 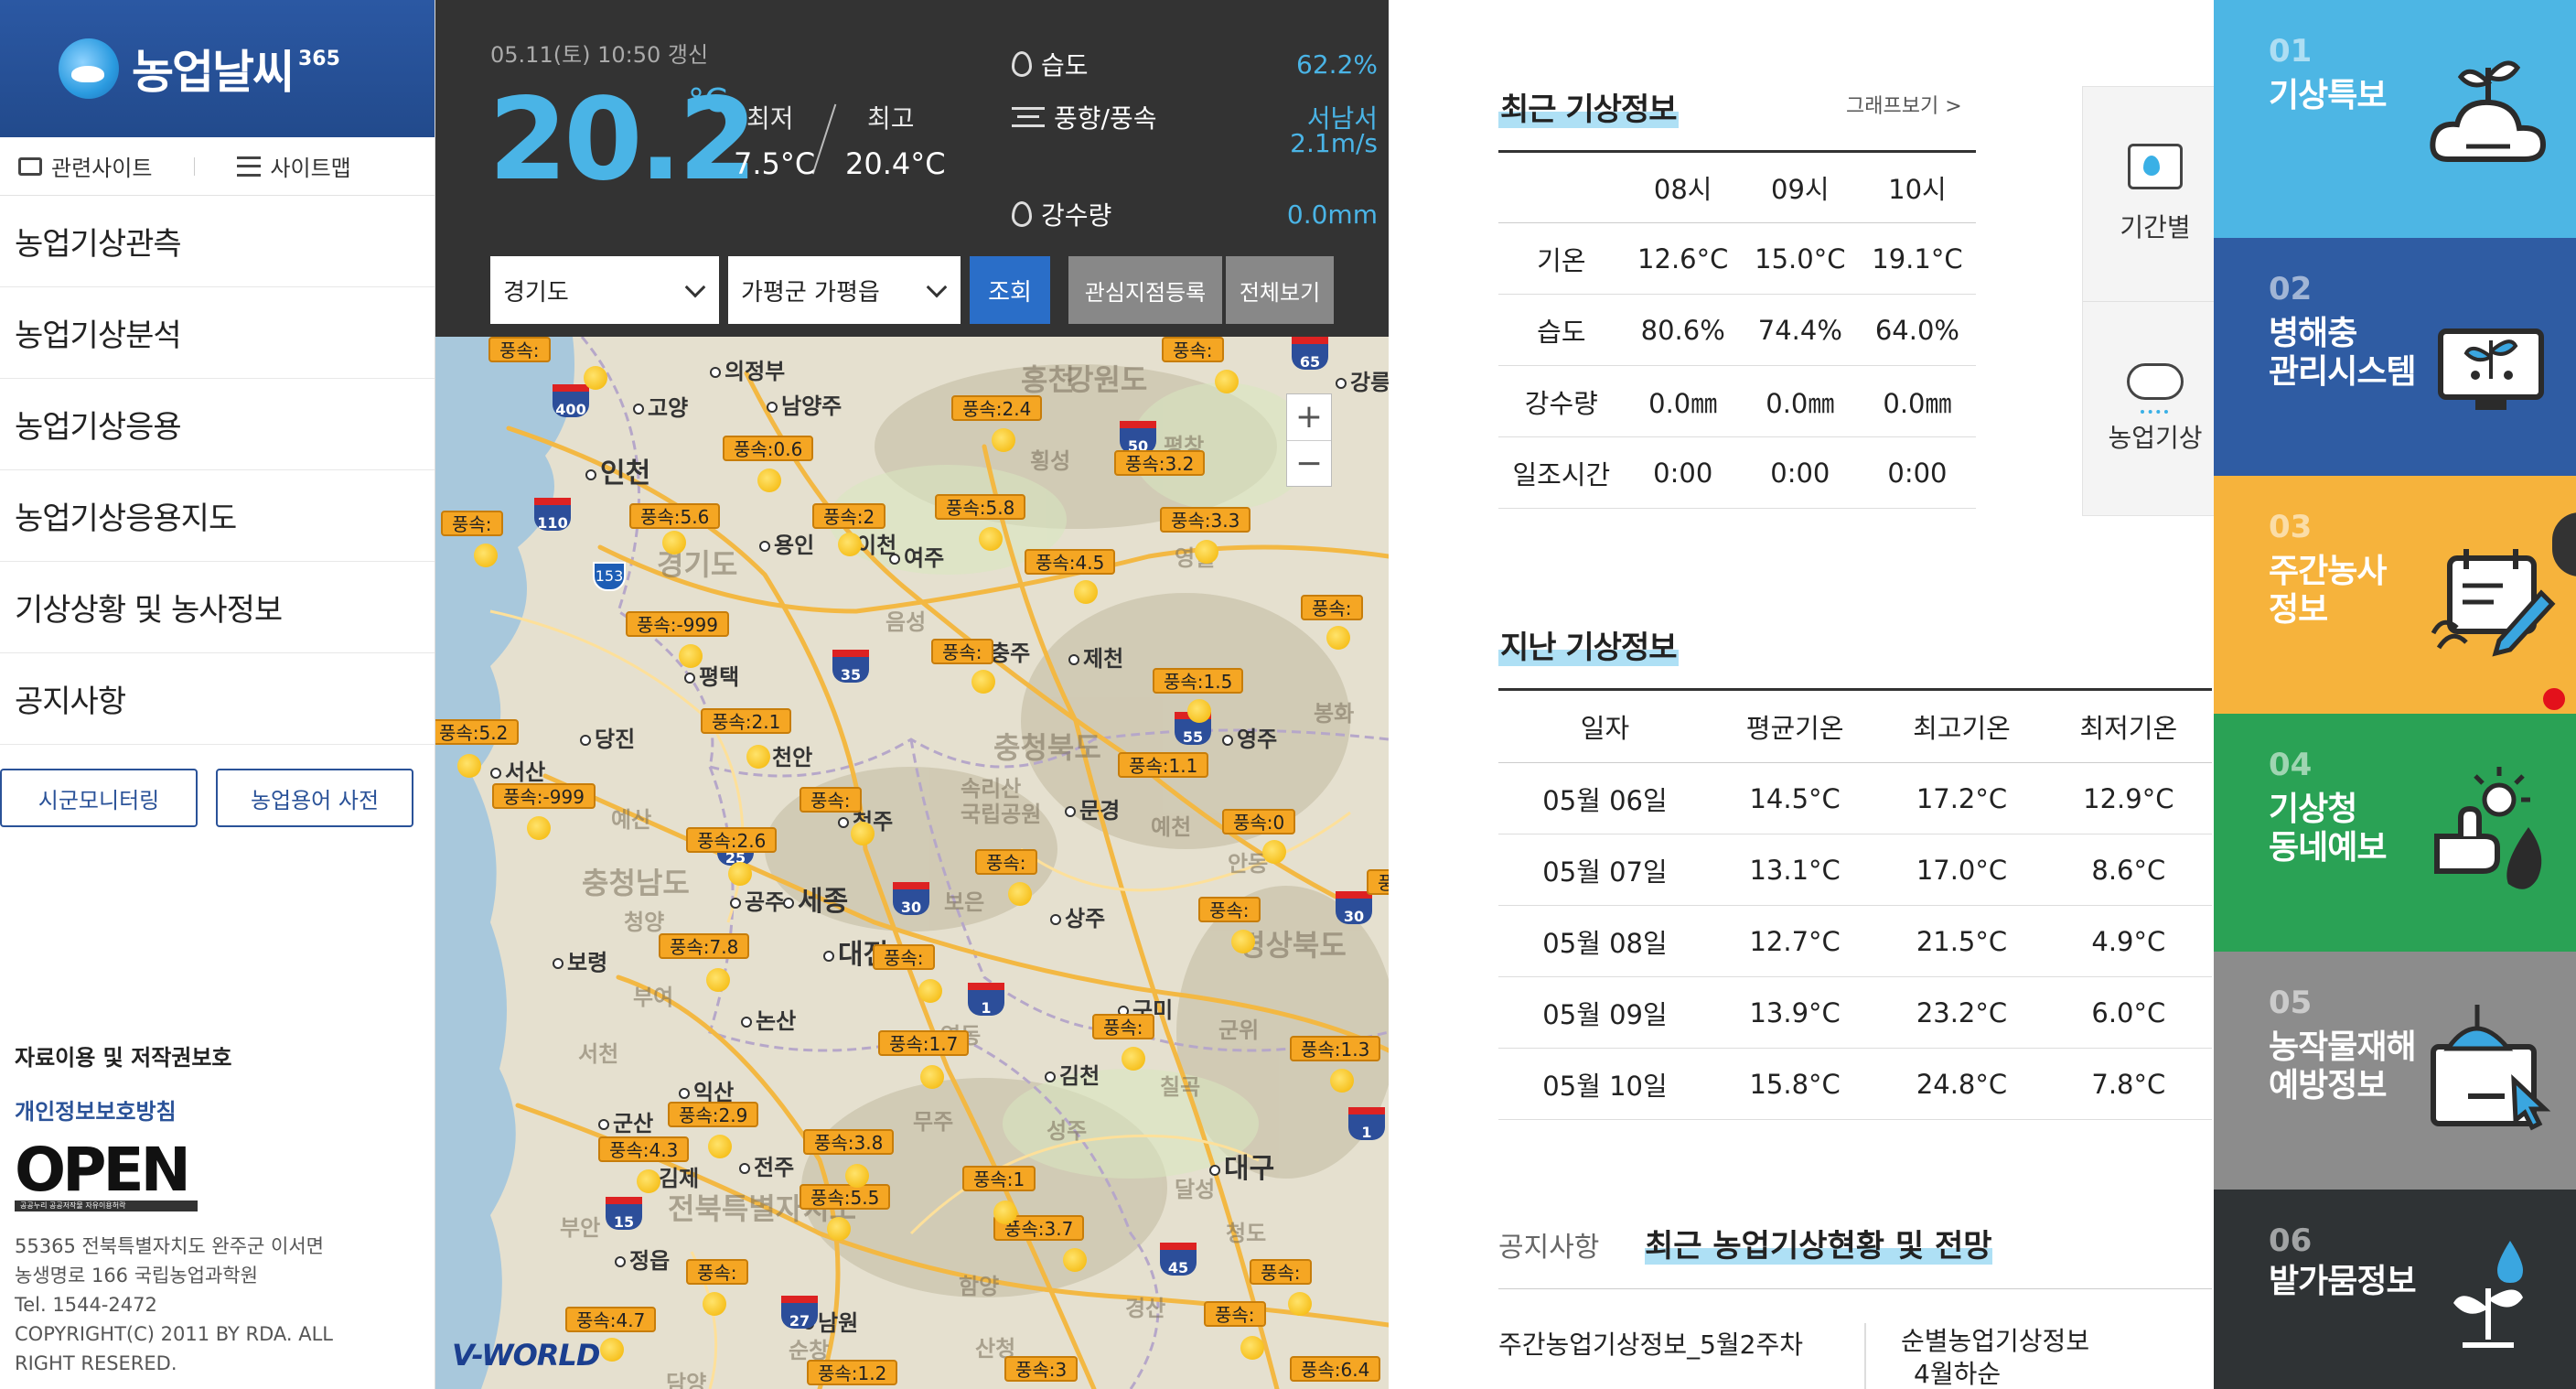 I want to click on station-wind-tag: 풍속:2.1, so click(x=746, y=721).